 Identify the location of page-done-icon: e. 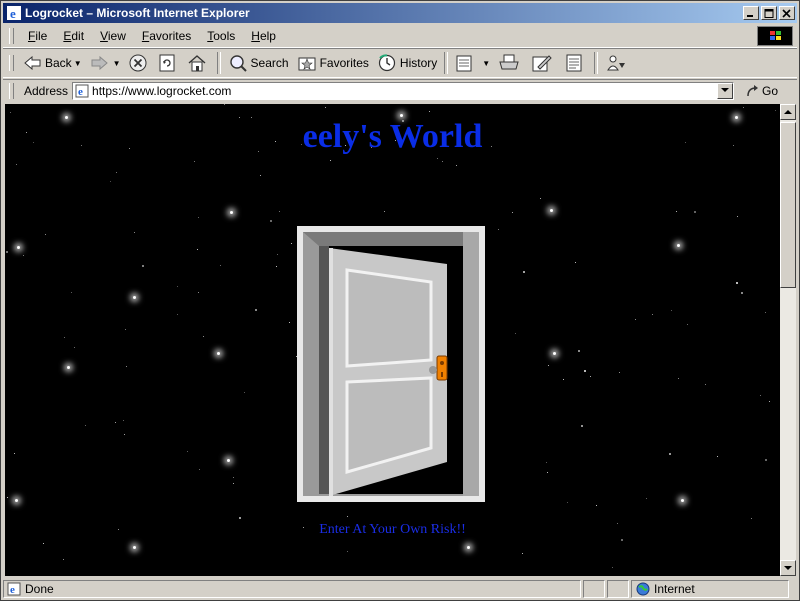
(14, 589).